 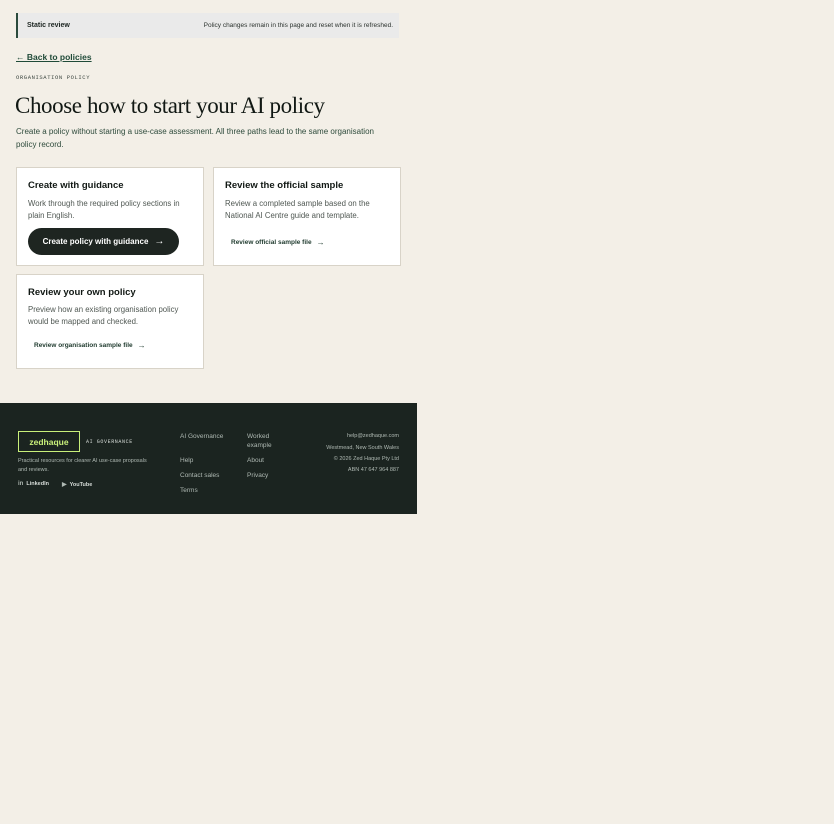 I want to click on footer-logo: zedhaque, so click(x=49, y=441).